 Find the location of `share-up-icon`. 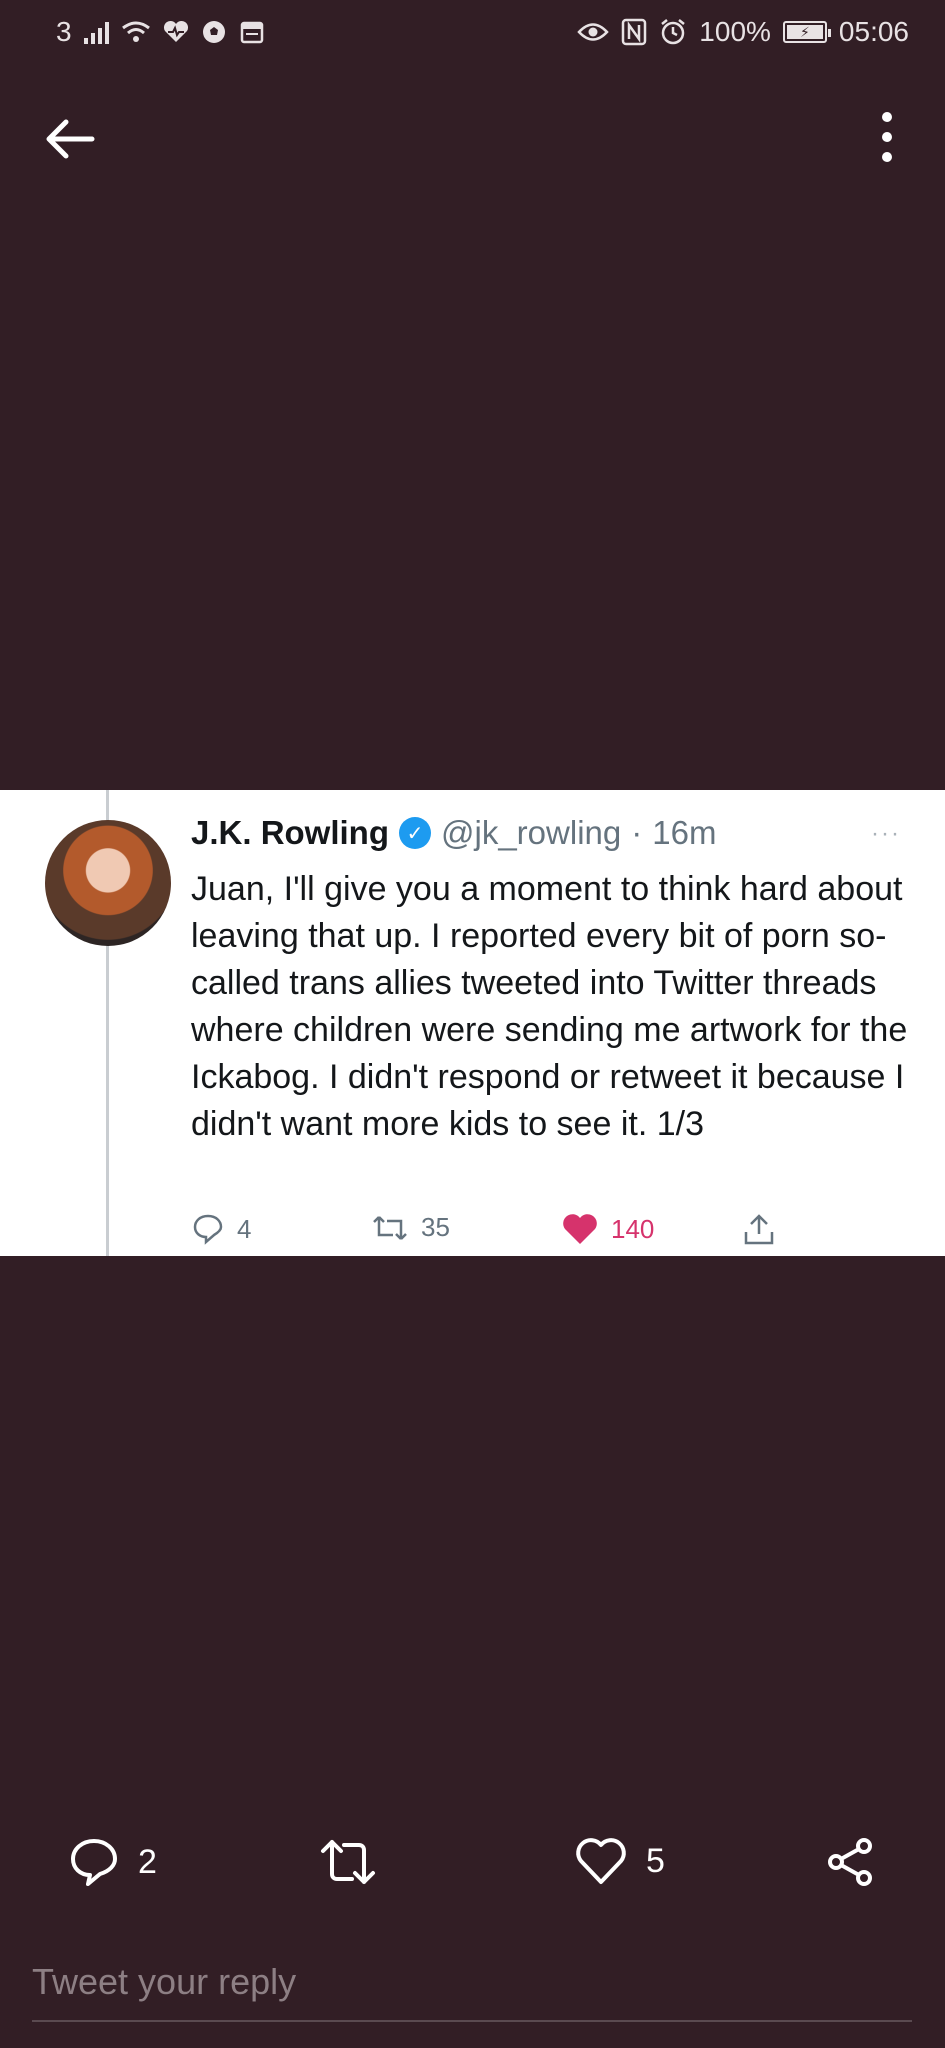

share-up-icon is located at coordinates (759, 1229).